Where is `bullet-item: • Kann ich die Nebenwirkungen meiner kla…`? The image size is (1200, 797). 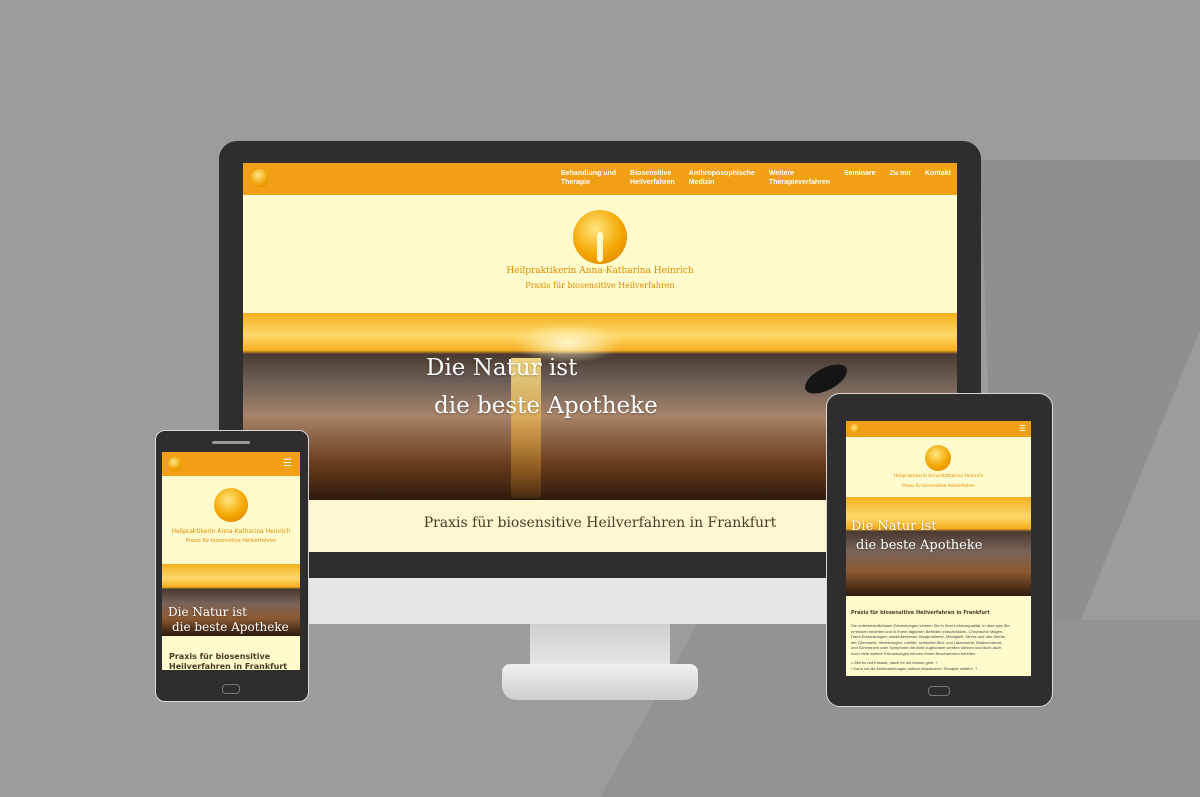
bullet-item: • Kann ich die Nebenwirkungen meiner kla… is located at coordinates (914, 668).